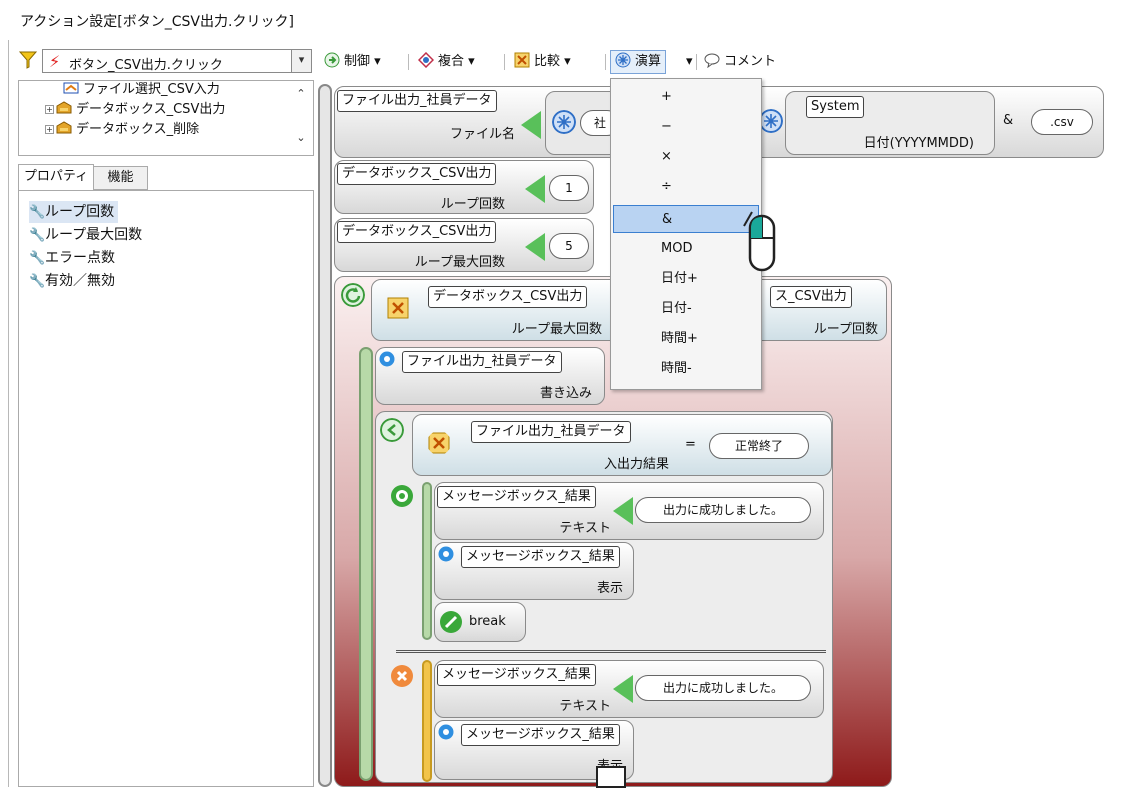 The width and height of the screenshot is (1126, 788). I want to click on tree-item: ファイル選択_CSV入力, so click(141, 90).